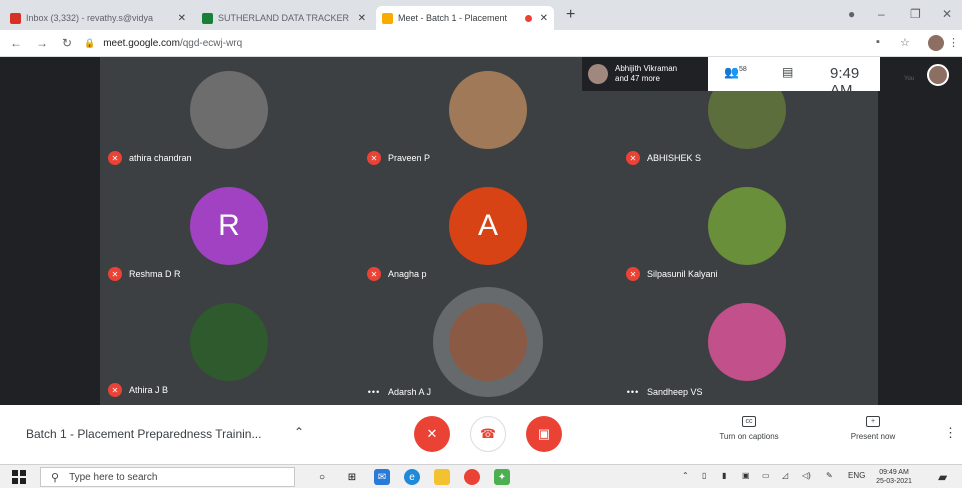 This screenshot has width=962, height=488. Describe the element at coordinates (873, 428) in the screenshot. I see `present-now-button: + Present now` at that location.